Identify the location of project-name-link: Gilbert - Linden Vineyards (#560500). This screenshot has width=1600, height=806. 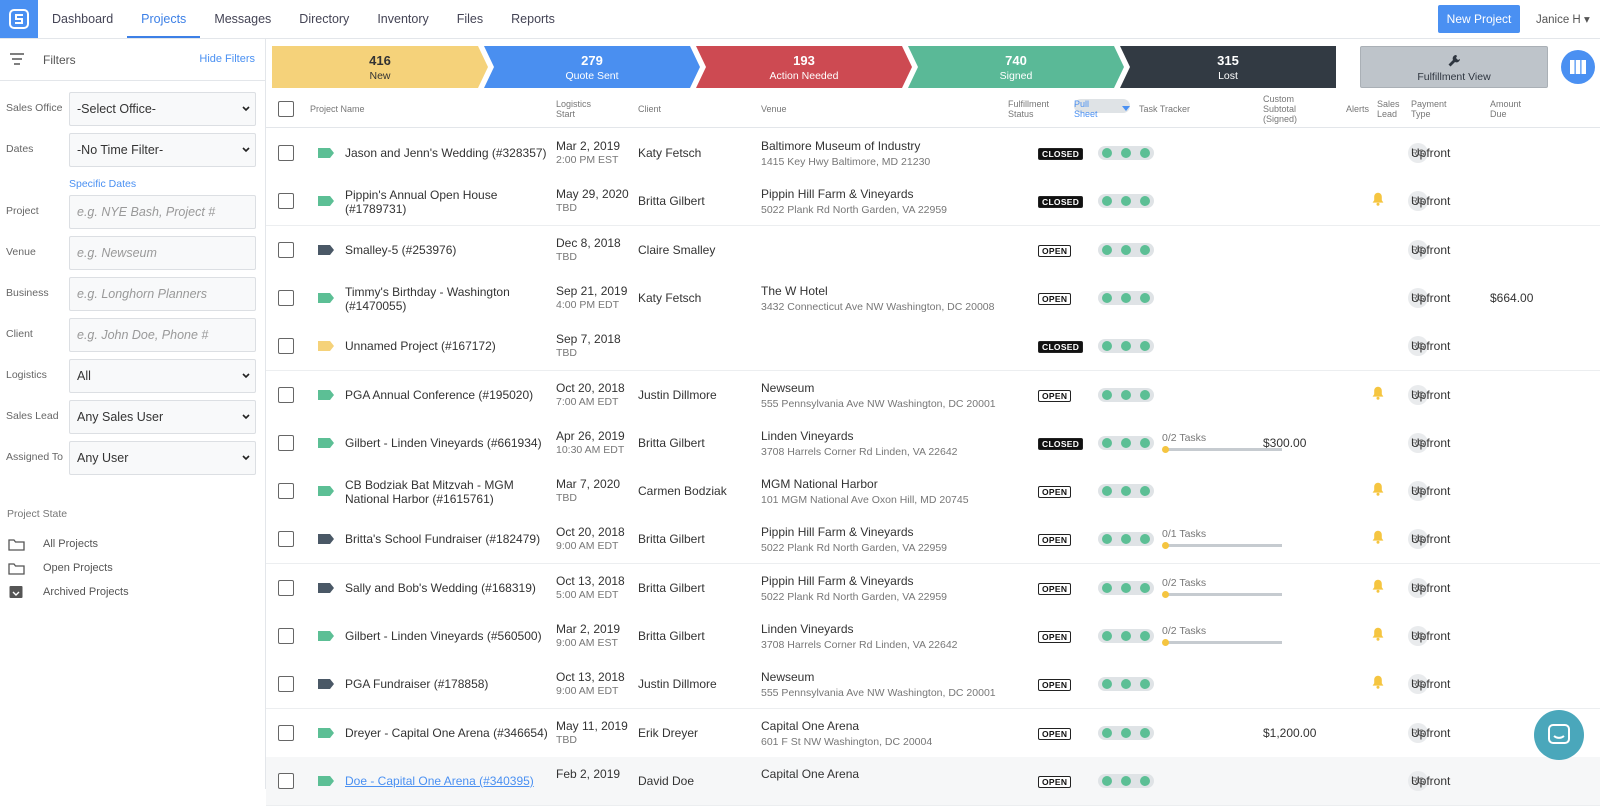
(452, 636).